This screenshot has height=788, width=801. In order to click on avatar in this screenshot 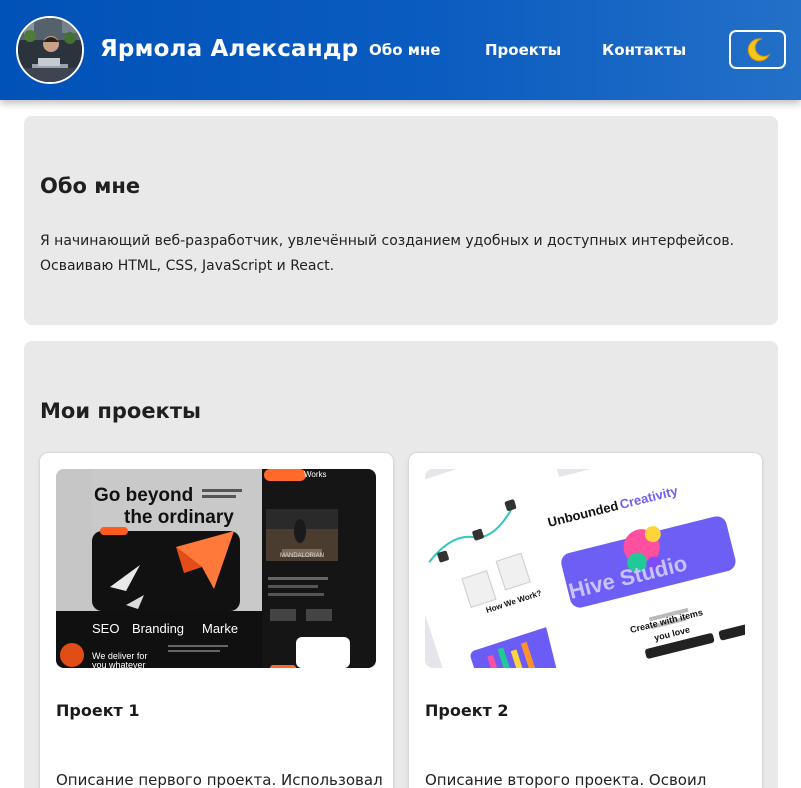, I will do `click(50, 50)`.